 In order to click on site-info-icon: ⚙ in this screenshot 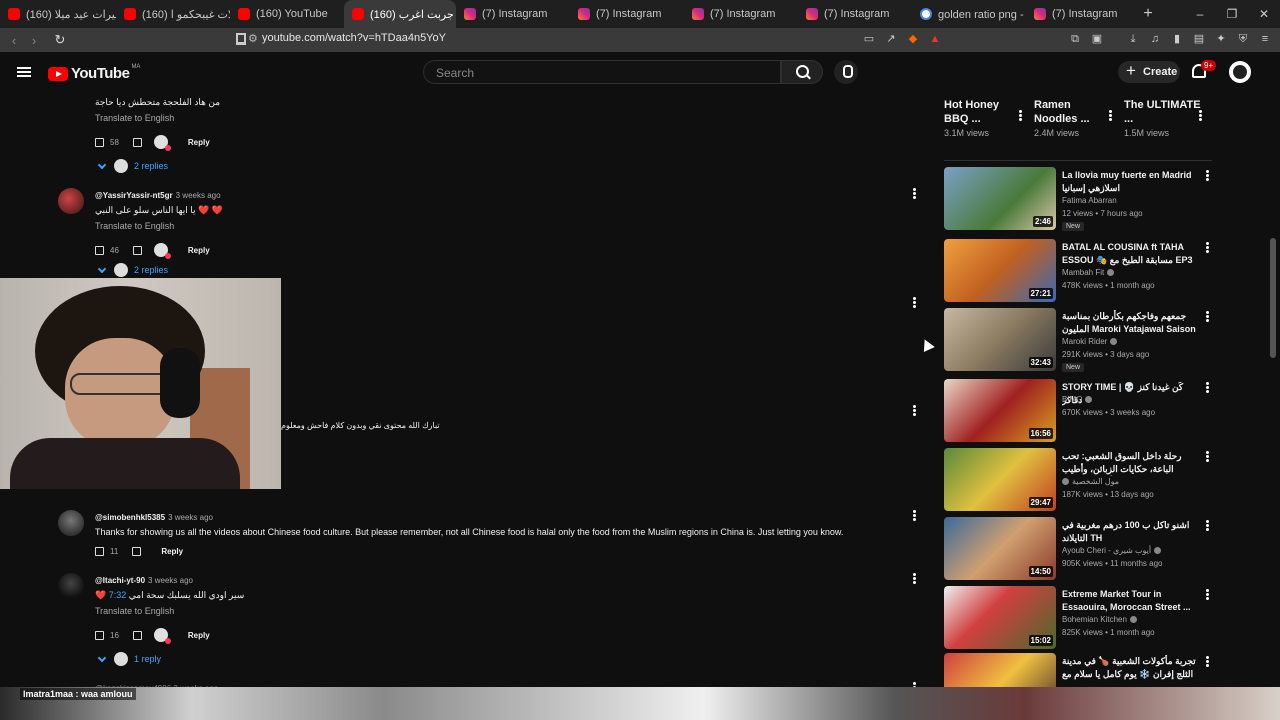, I will do `click(253, 38)`.